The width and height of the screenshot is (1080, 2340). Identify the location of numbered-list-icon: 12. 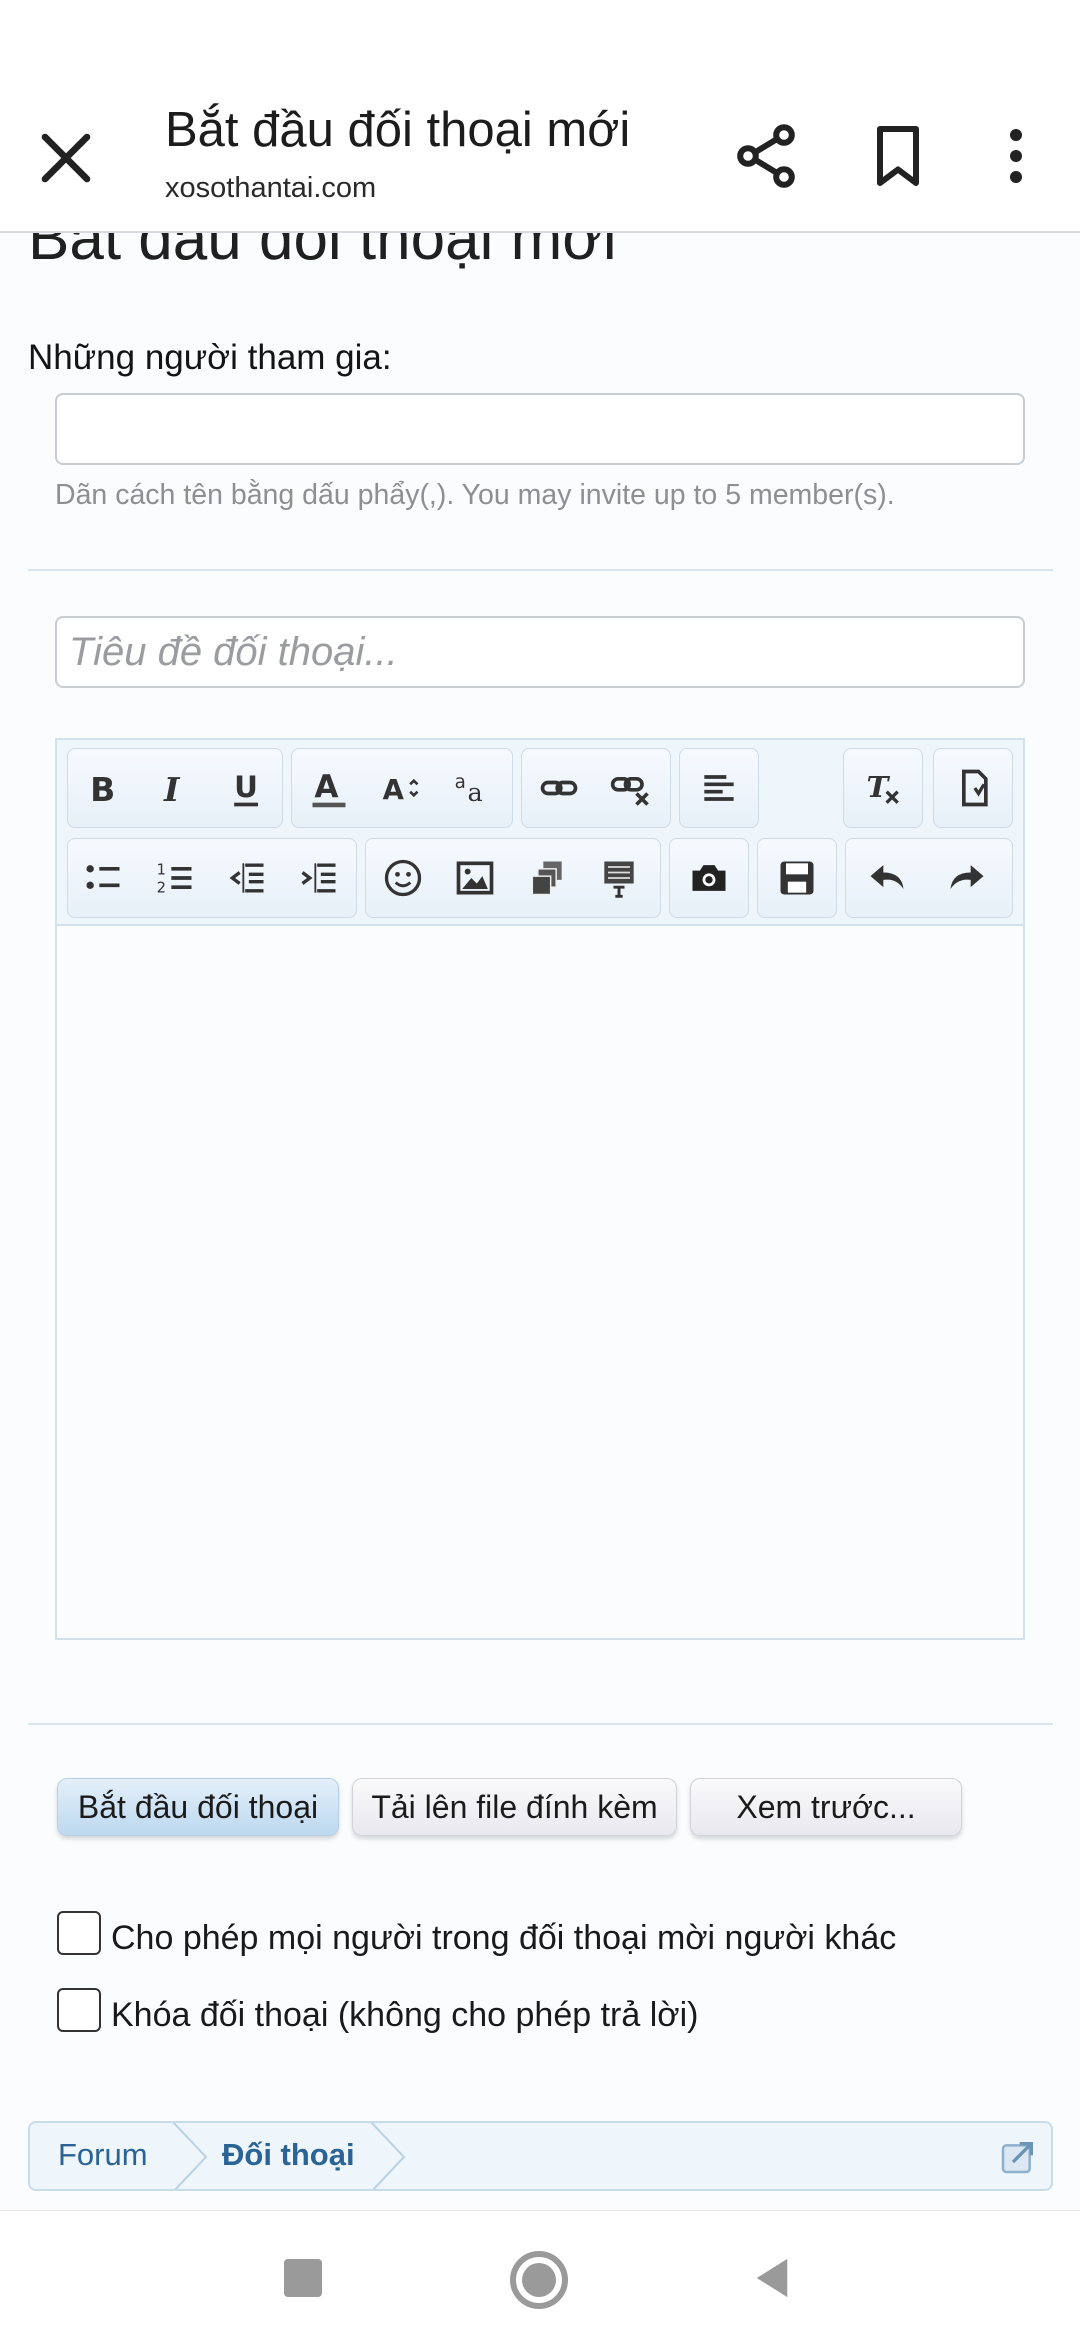
(174, 879).